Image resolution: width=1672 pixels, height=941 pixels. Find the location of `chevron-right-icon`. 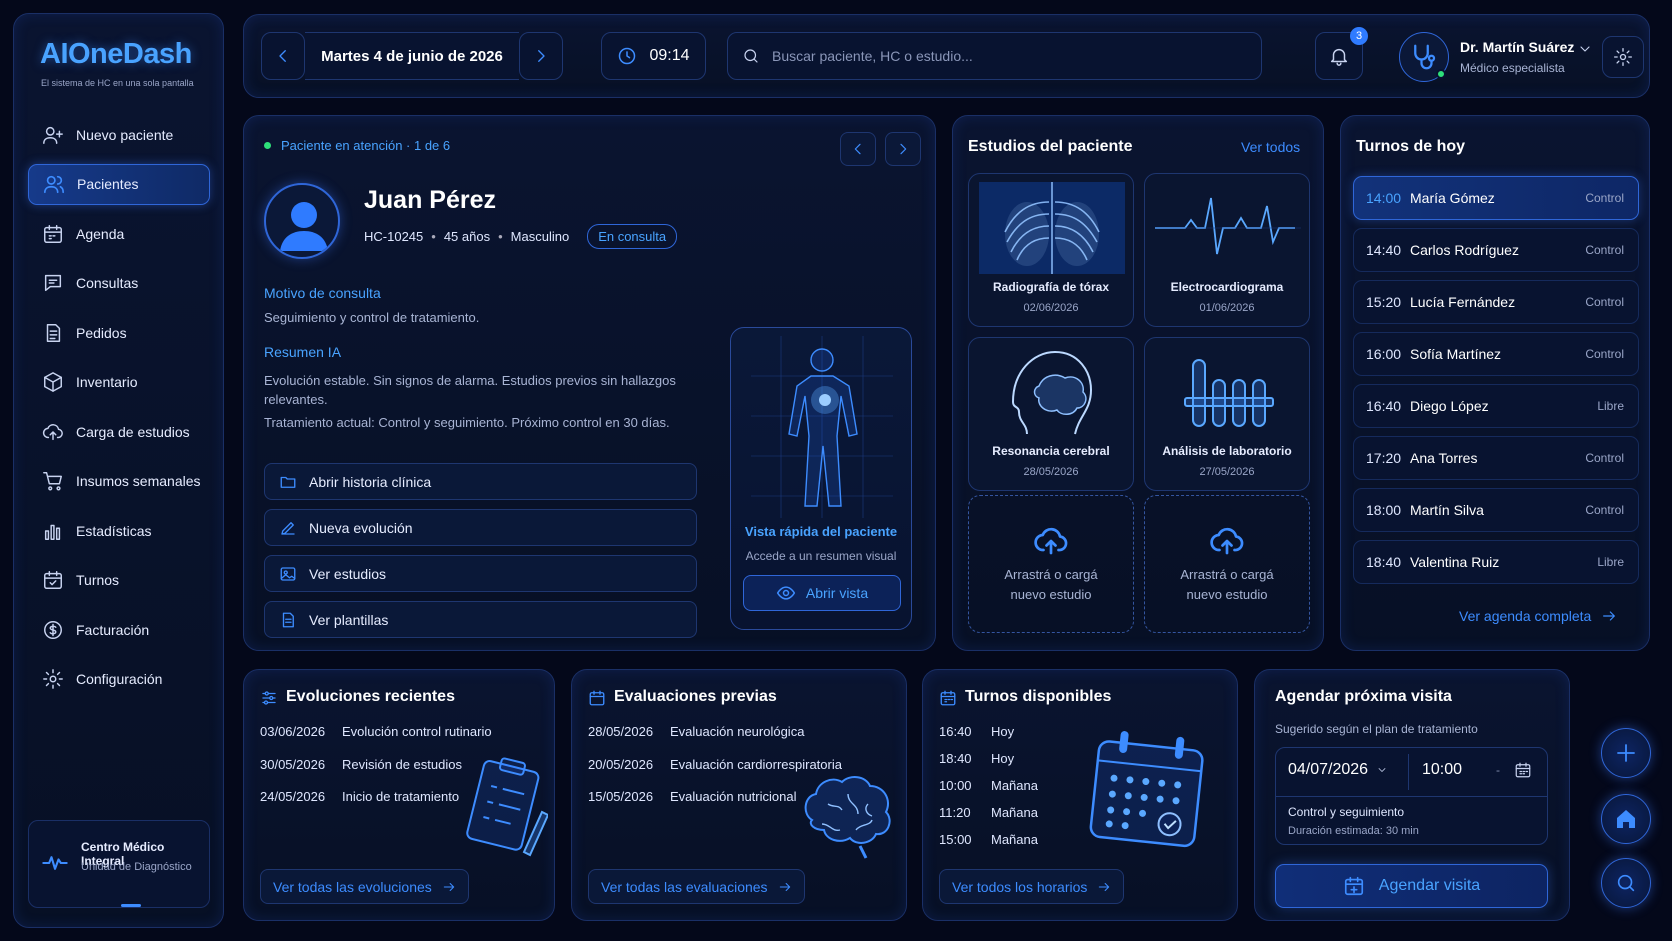

chevron-right-icon is located at coordinates (541, 56).